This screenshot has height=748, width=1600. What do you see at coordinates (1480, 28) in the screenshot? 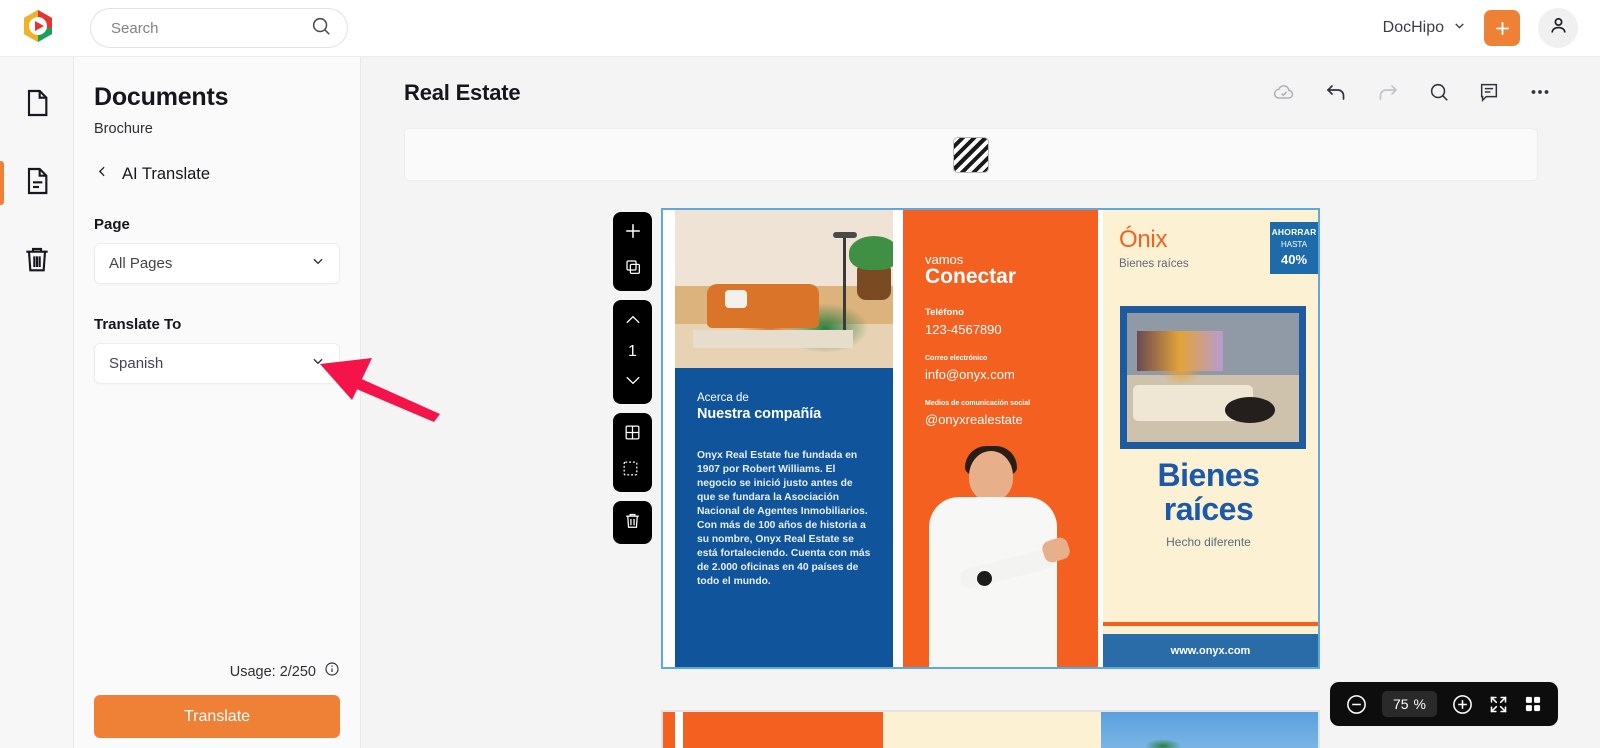
I see `top-bar-actions: DocHipo` at bounding box center [1480, 28].